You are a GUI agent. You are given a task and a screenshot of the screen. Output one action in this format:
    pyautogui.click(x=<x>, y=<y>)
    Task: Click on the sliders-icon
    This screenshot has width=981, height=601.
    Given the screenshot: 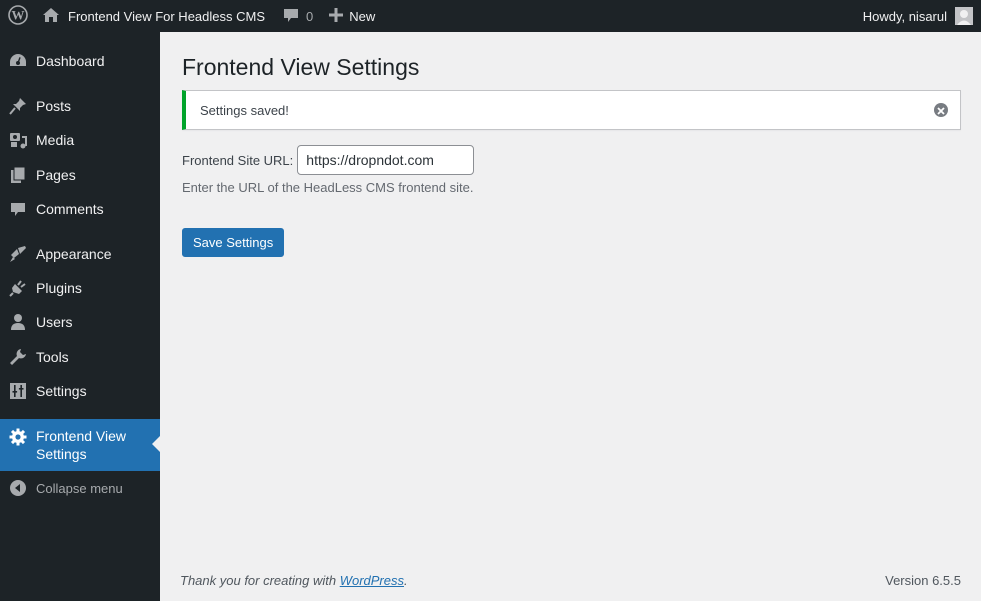 What is the action you would take?
    pyautogui.click(x=18, y=391)
    